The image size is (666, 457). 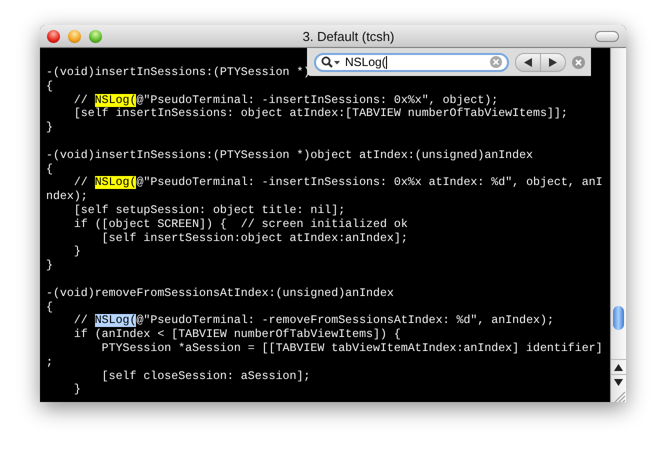 What do you see at coordinates (618, 318) in the screenshot?
I see `scroll-thumb` at bounding box center [618, 318].